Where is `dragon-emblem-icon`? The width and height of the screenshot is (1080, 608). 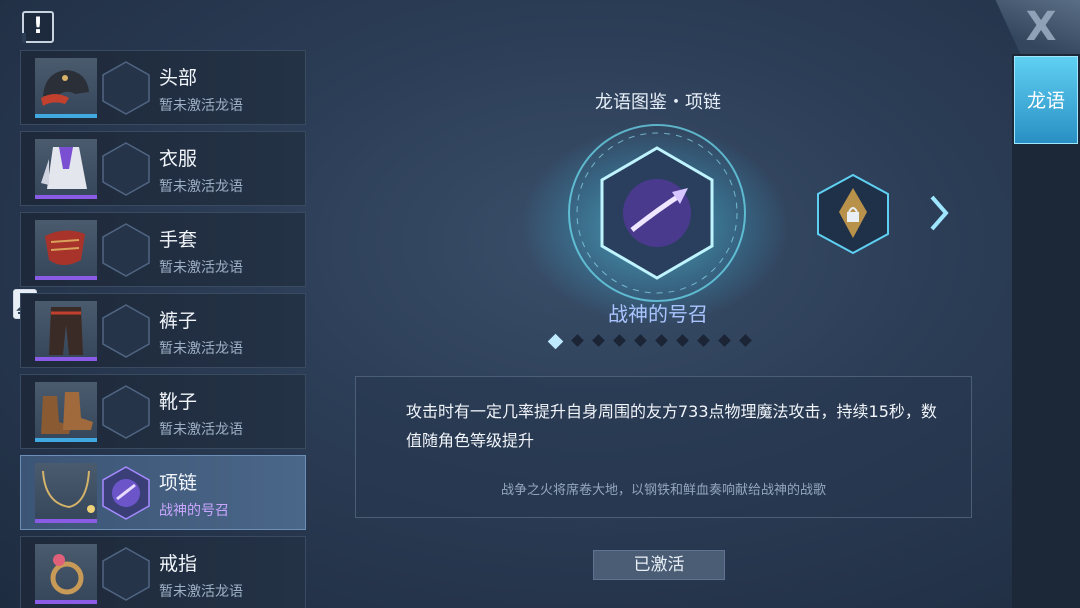
dragon-emblem-icon is located at coordinates (657, 213).